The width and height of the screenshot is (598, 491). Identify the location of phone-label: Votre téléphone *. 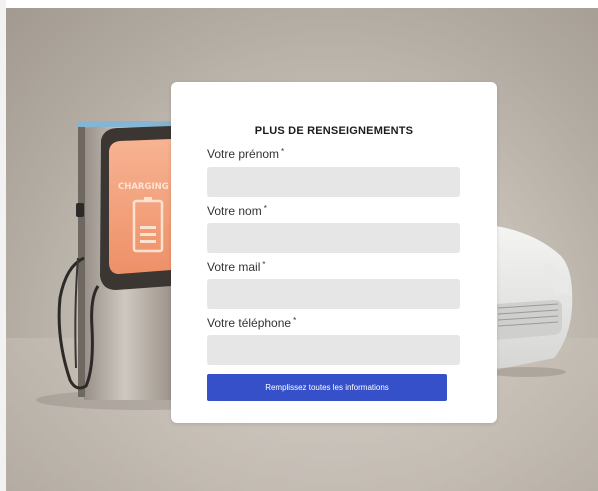
(251, 323).